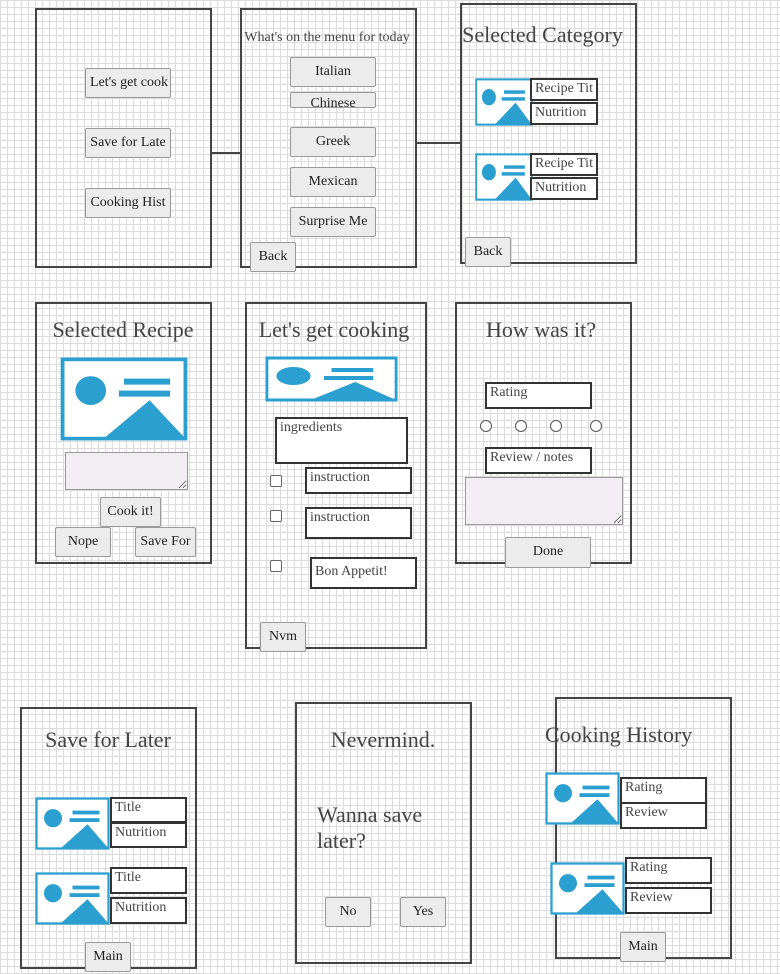 This screenshot has height=974, width=780. What do you see at coordinates (334, 329) in the screenshot?
I see `cooking-title: Let's get cooking` at bounding box center [334, 329].